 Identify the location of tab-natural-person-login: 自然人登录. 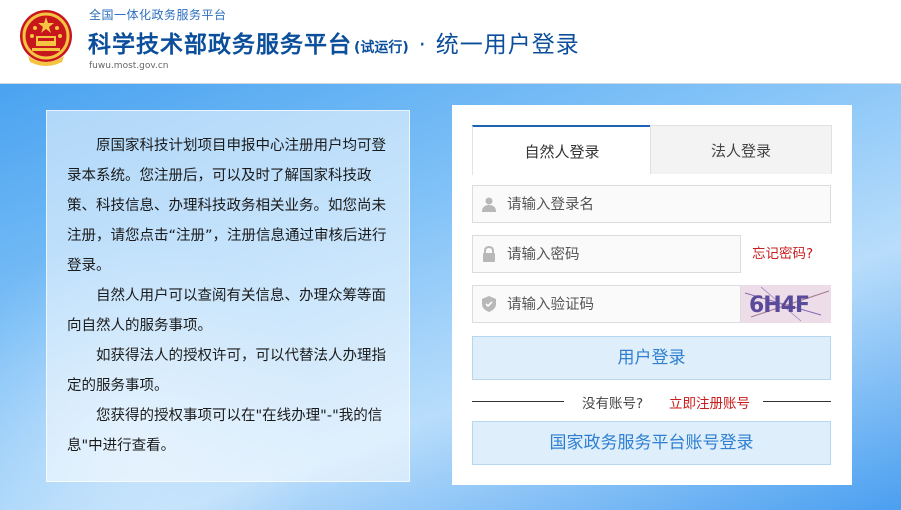
(561, 150).